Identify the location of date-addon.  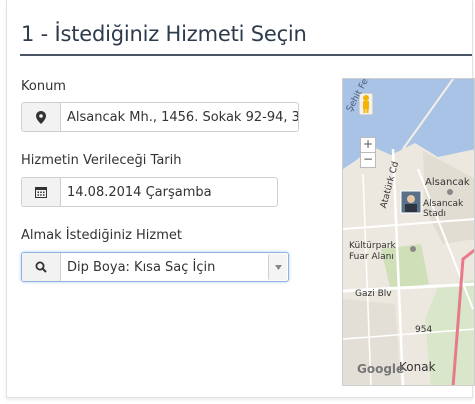
(41, 192).